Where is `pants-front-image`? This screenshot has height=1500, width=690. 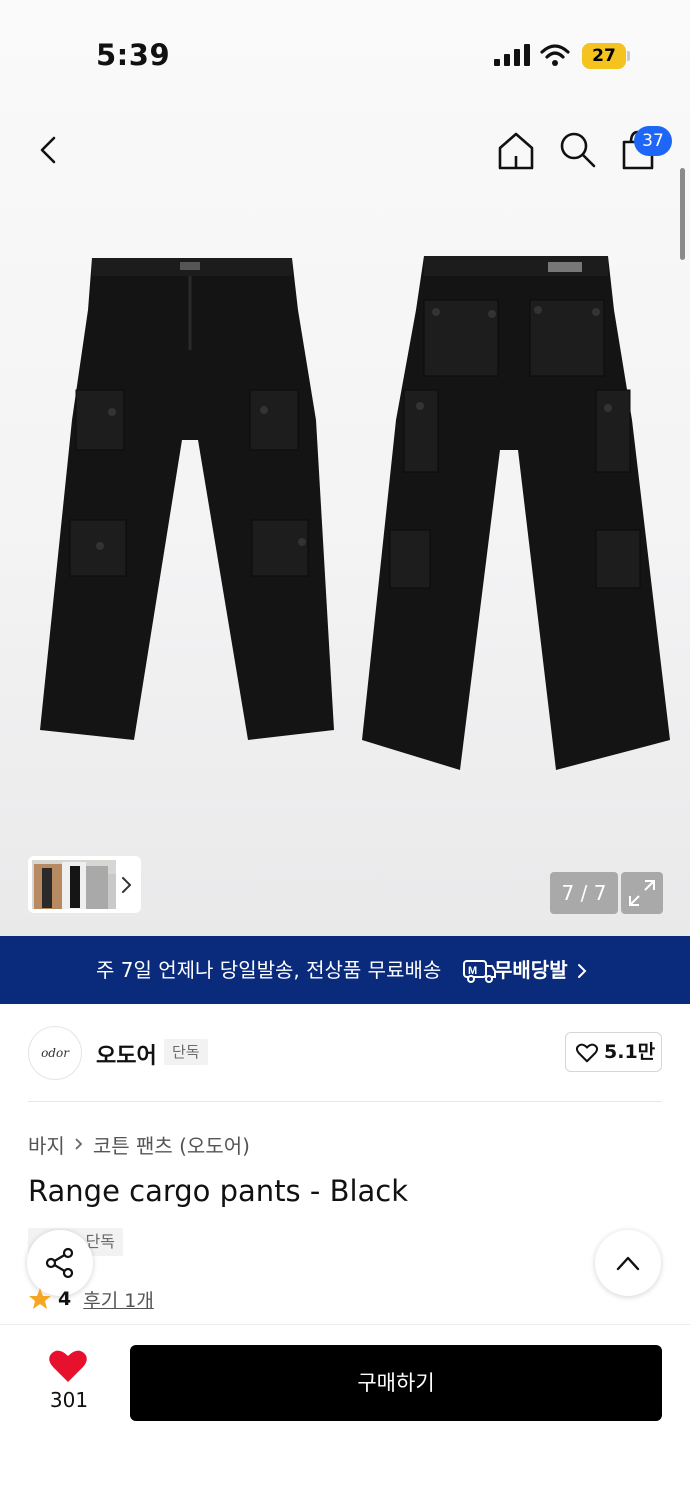
pants-front-image is located at coordinates (187, 499).